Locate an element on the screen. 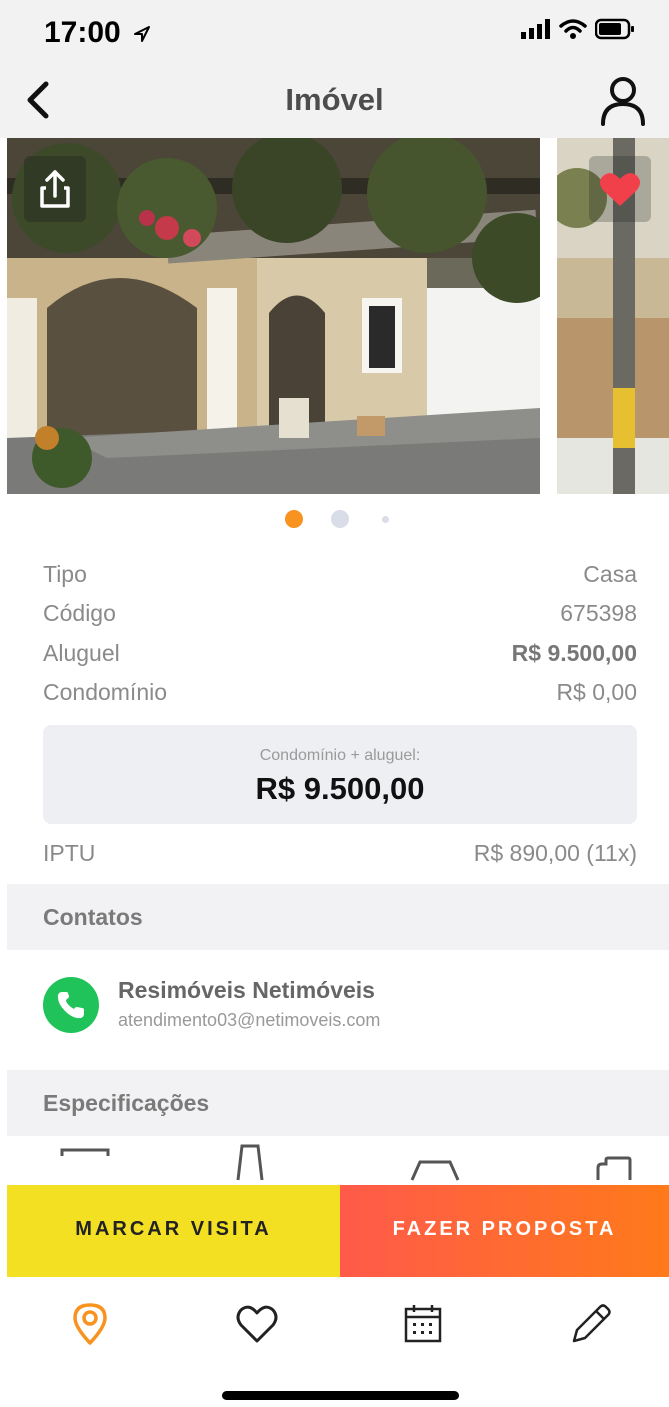  heart-icon is located at coordinates (257, 1324).